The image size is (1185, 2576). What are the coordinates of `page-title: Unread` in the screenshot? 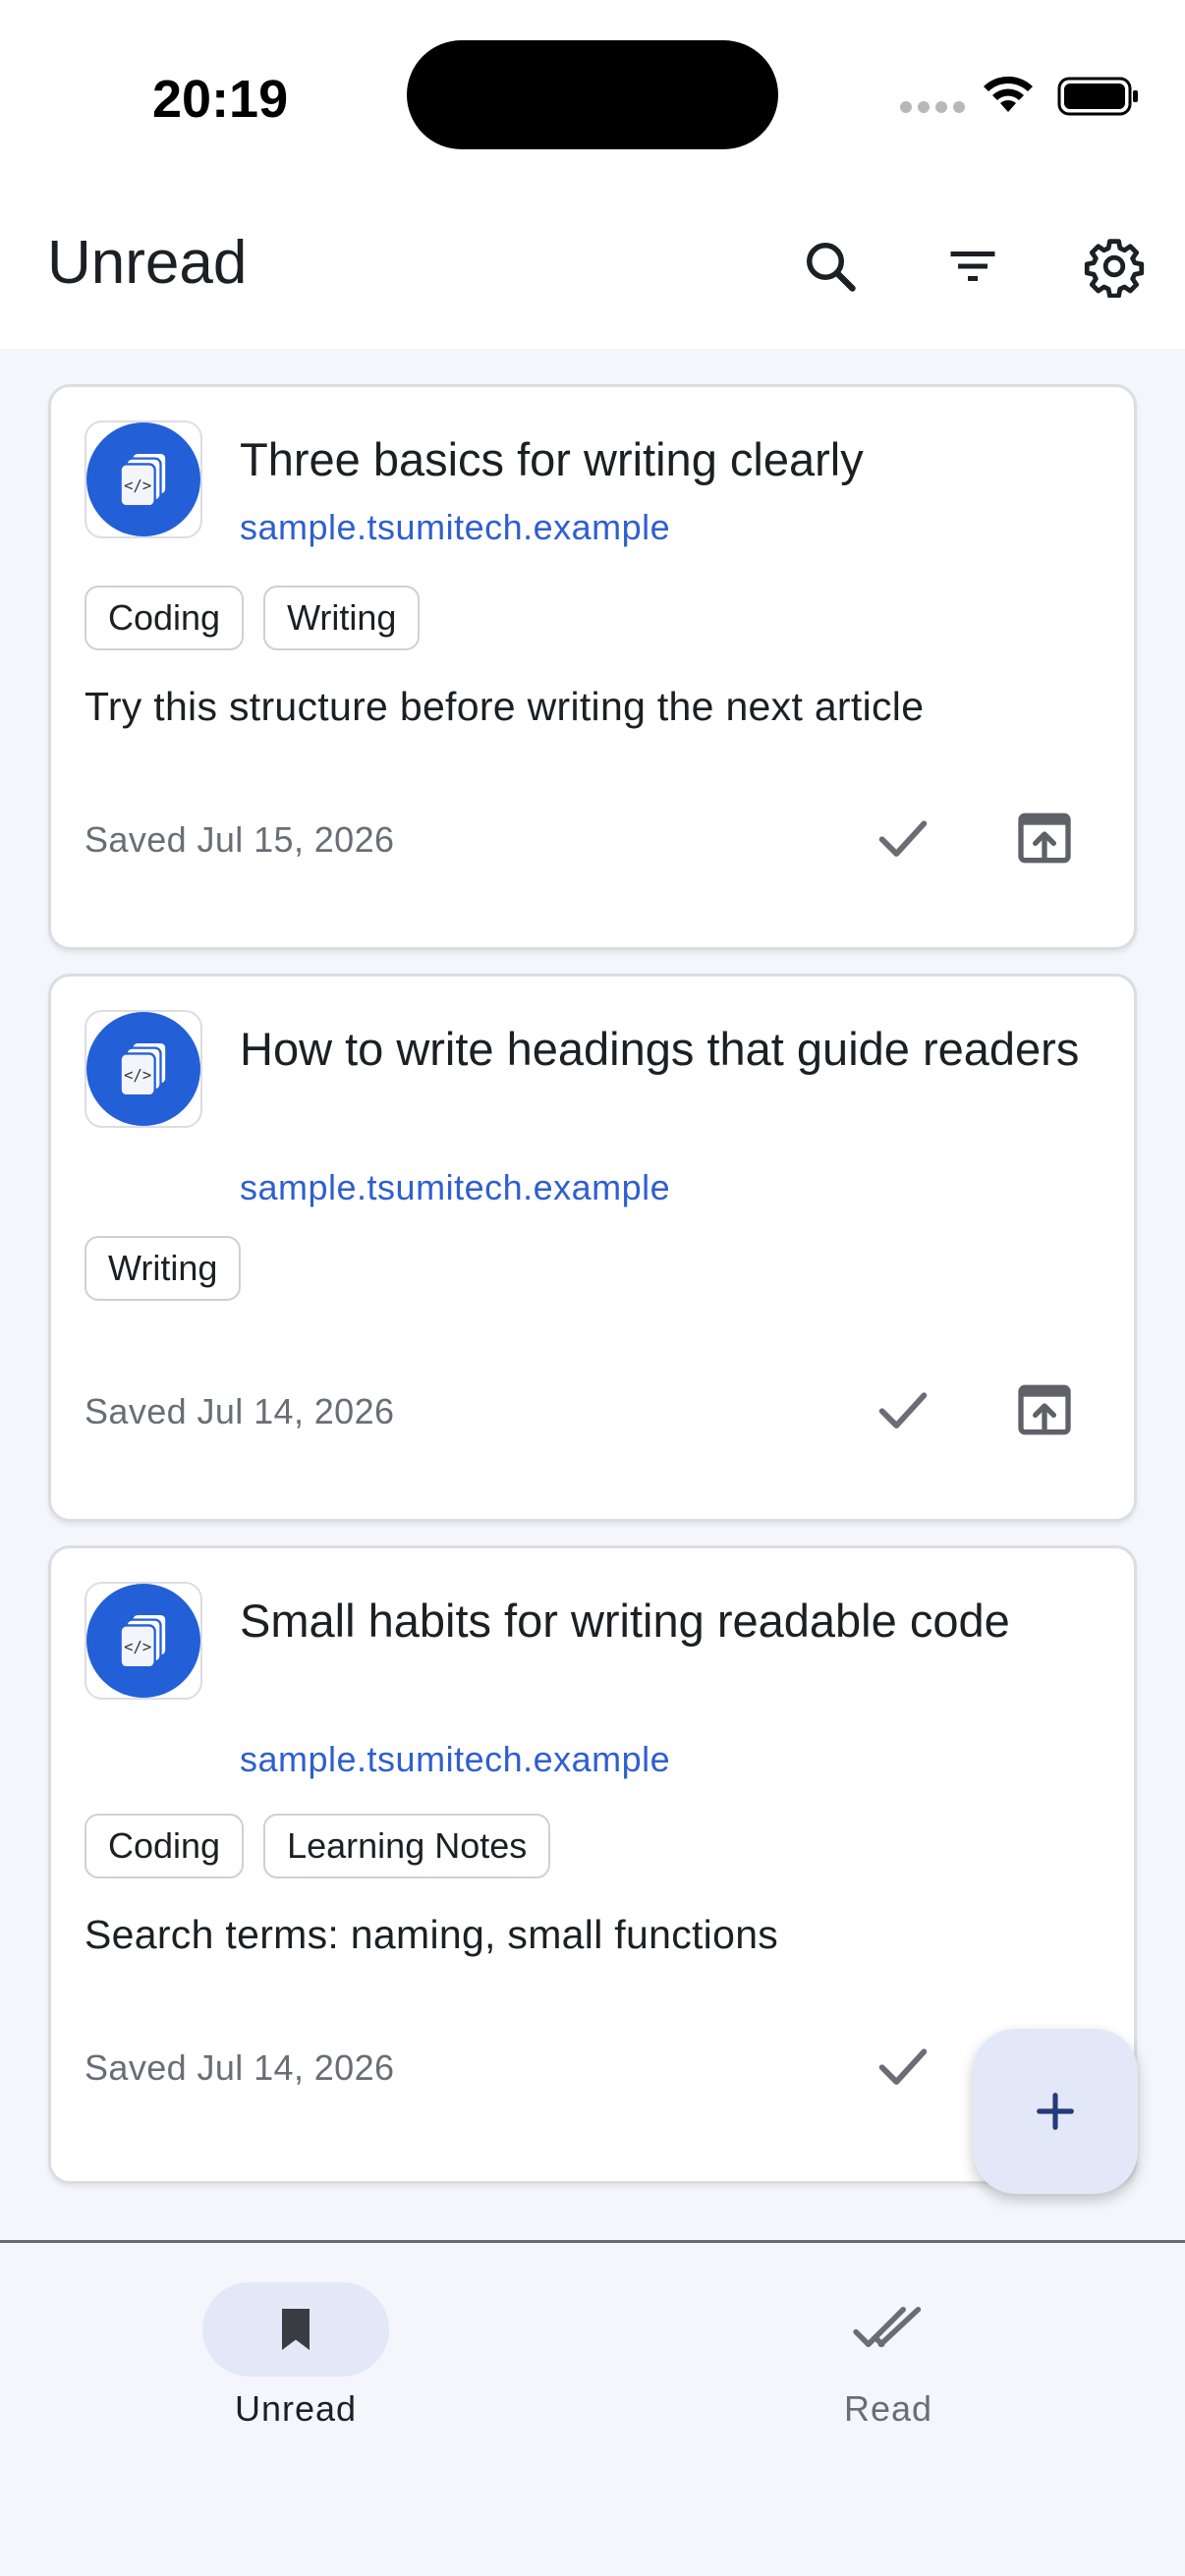 It's located at (148, 263).